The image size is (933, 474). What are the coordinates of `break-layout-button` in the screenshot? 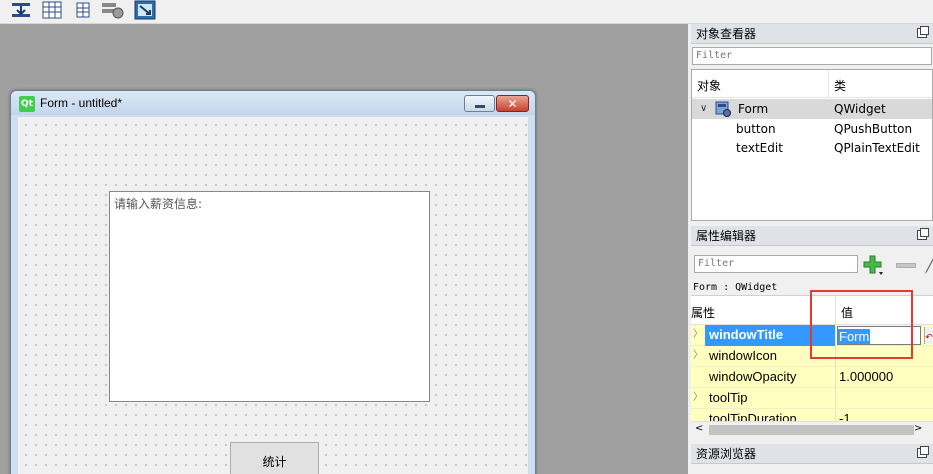 It's located at (113, 10).